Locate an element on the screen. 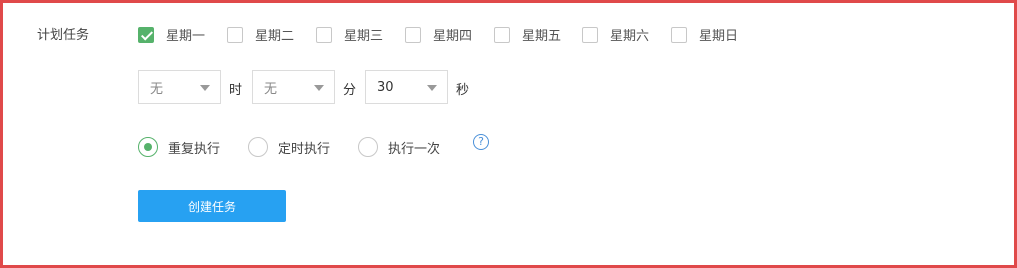  hour-select-value: 无 is located at coordinates (157, 89).